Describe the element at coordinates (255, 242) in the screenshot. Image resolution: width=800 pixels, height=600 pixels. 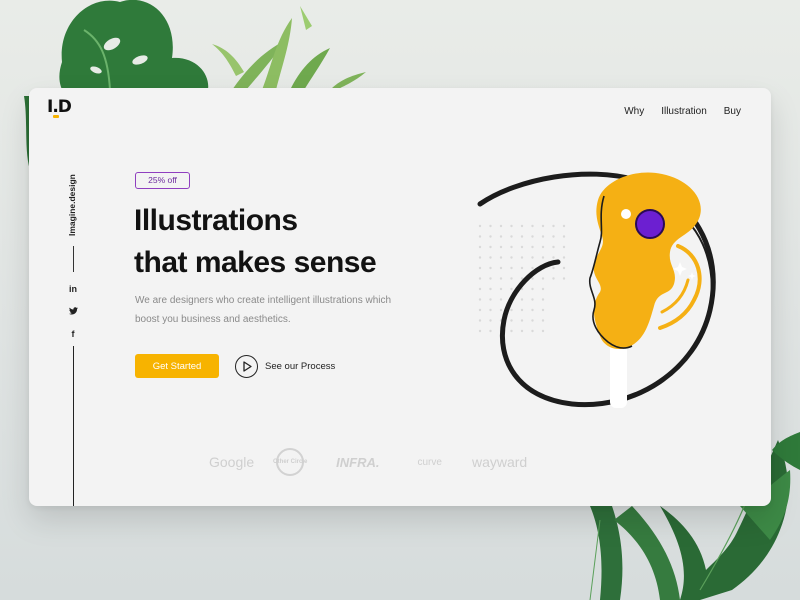
I see `hero-headline: Illustrations that makes sense` at that location.